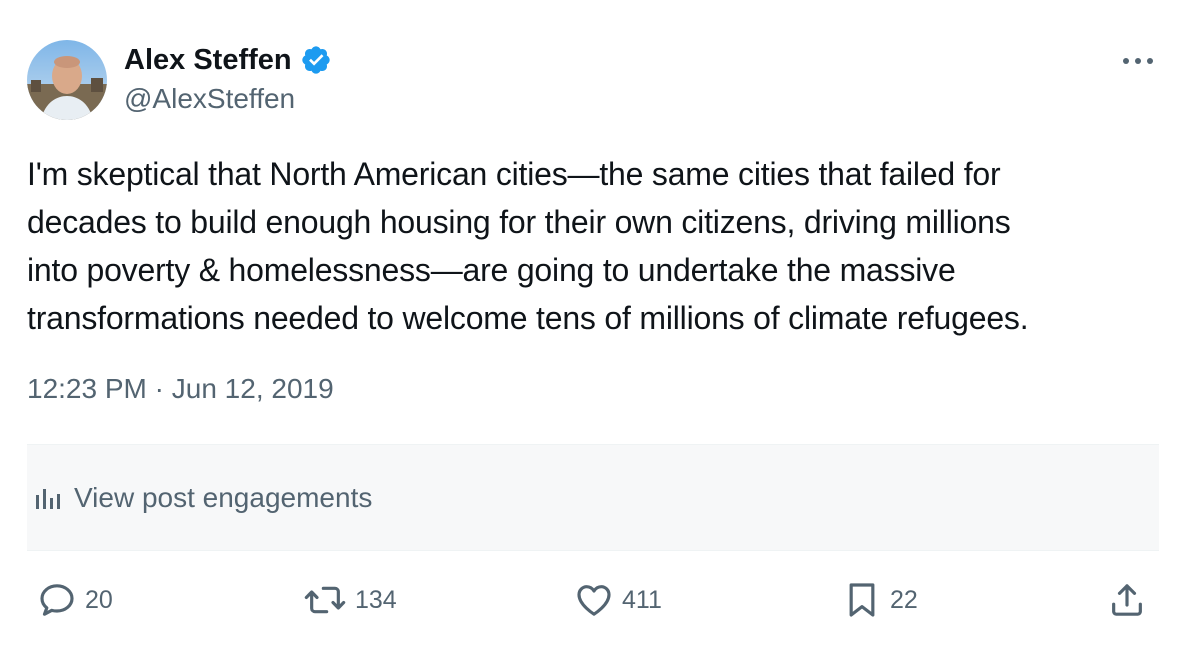 The width and height of the screenshot is (1192, 658). I want to click on reply-button: 20, so click(75, 600).